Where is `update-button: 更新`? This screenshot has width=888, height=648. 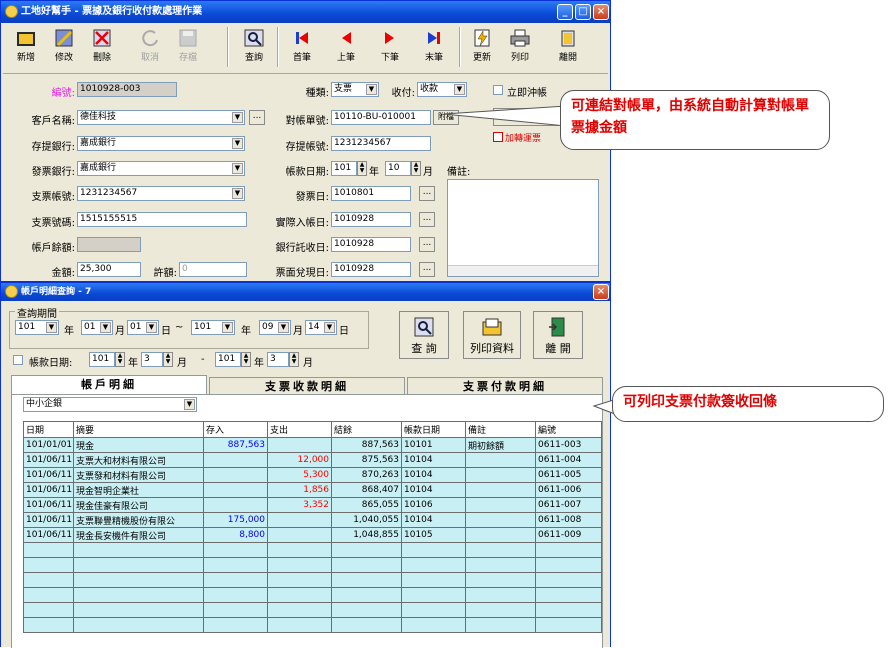 update-button: 更新 is located at coordinates (482, 47).